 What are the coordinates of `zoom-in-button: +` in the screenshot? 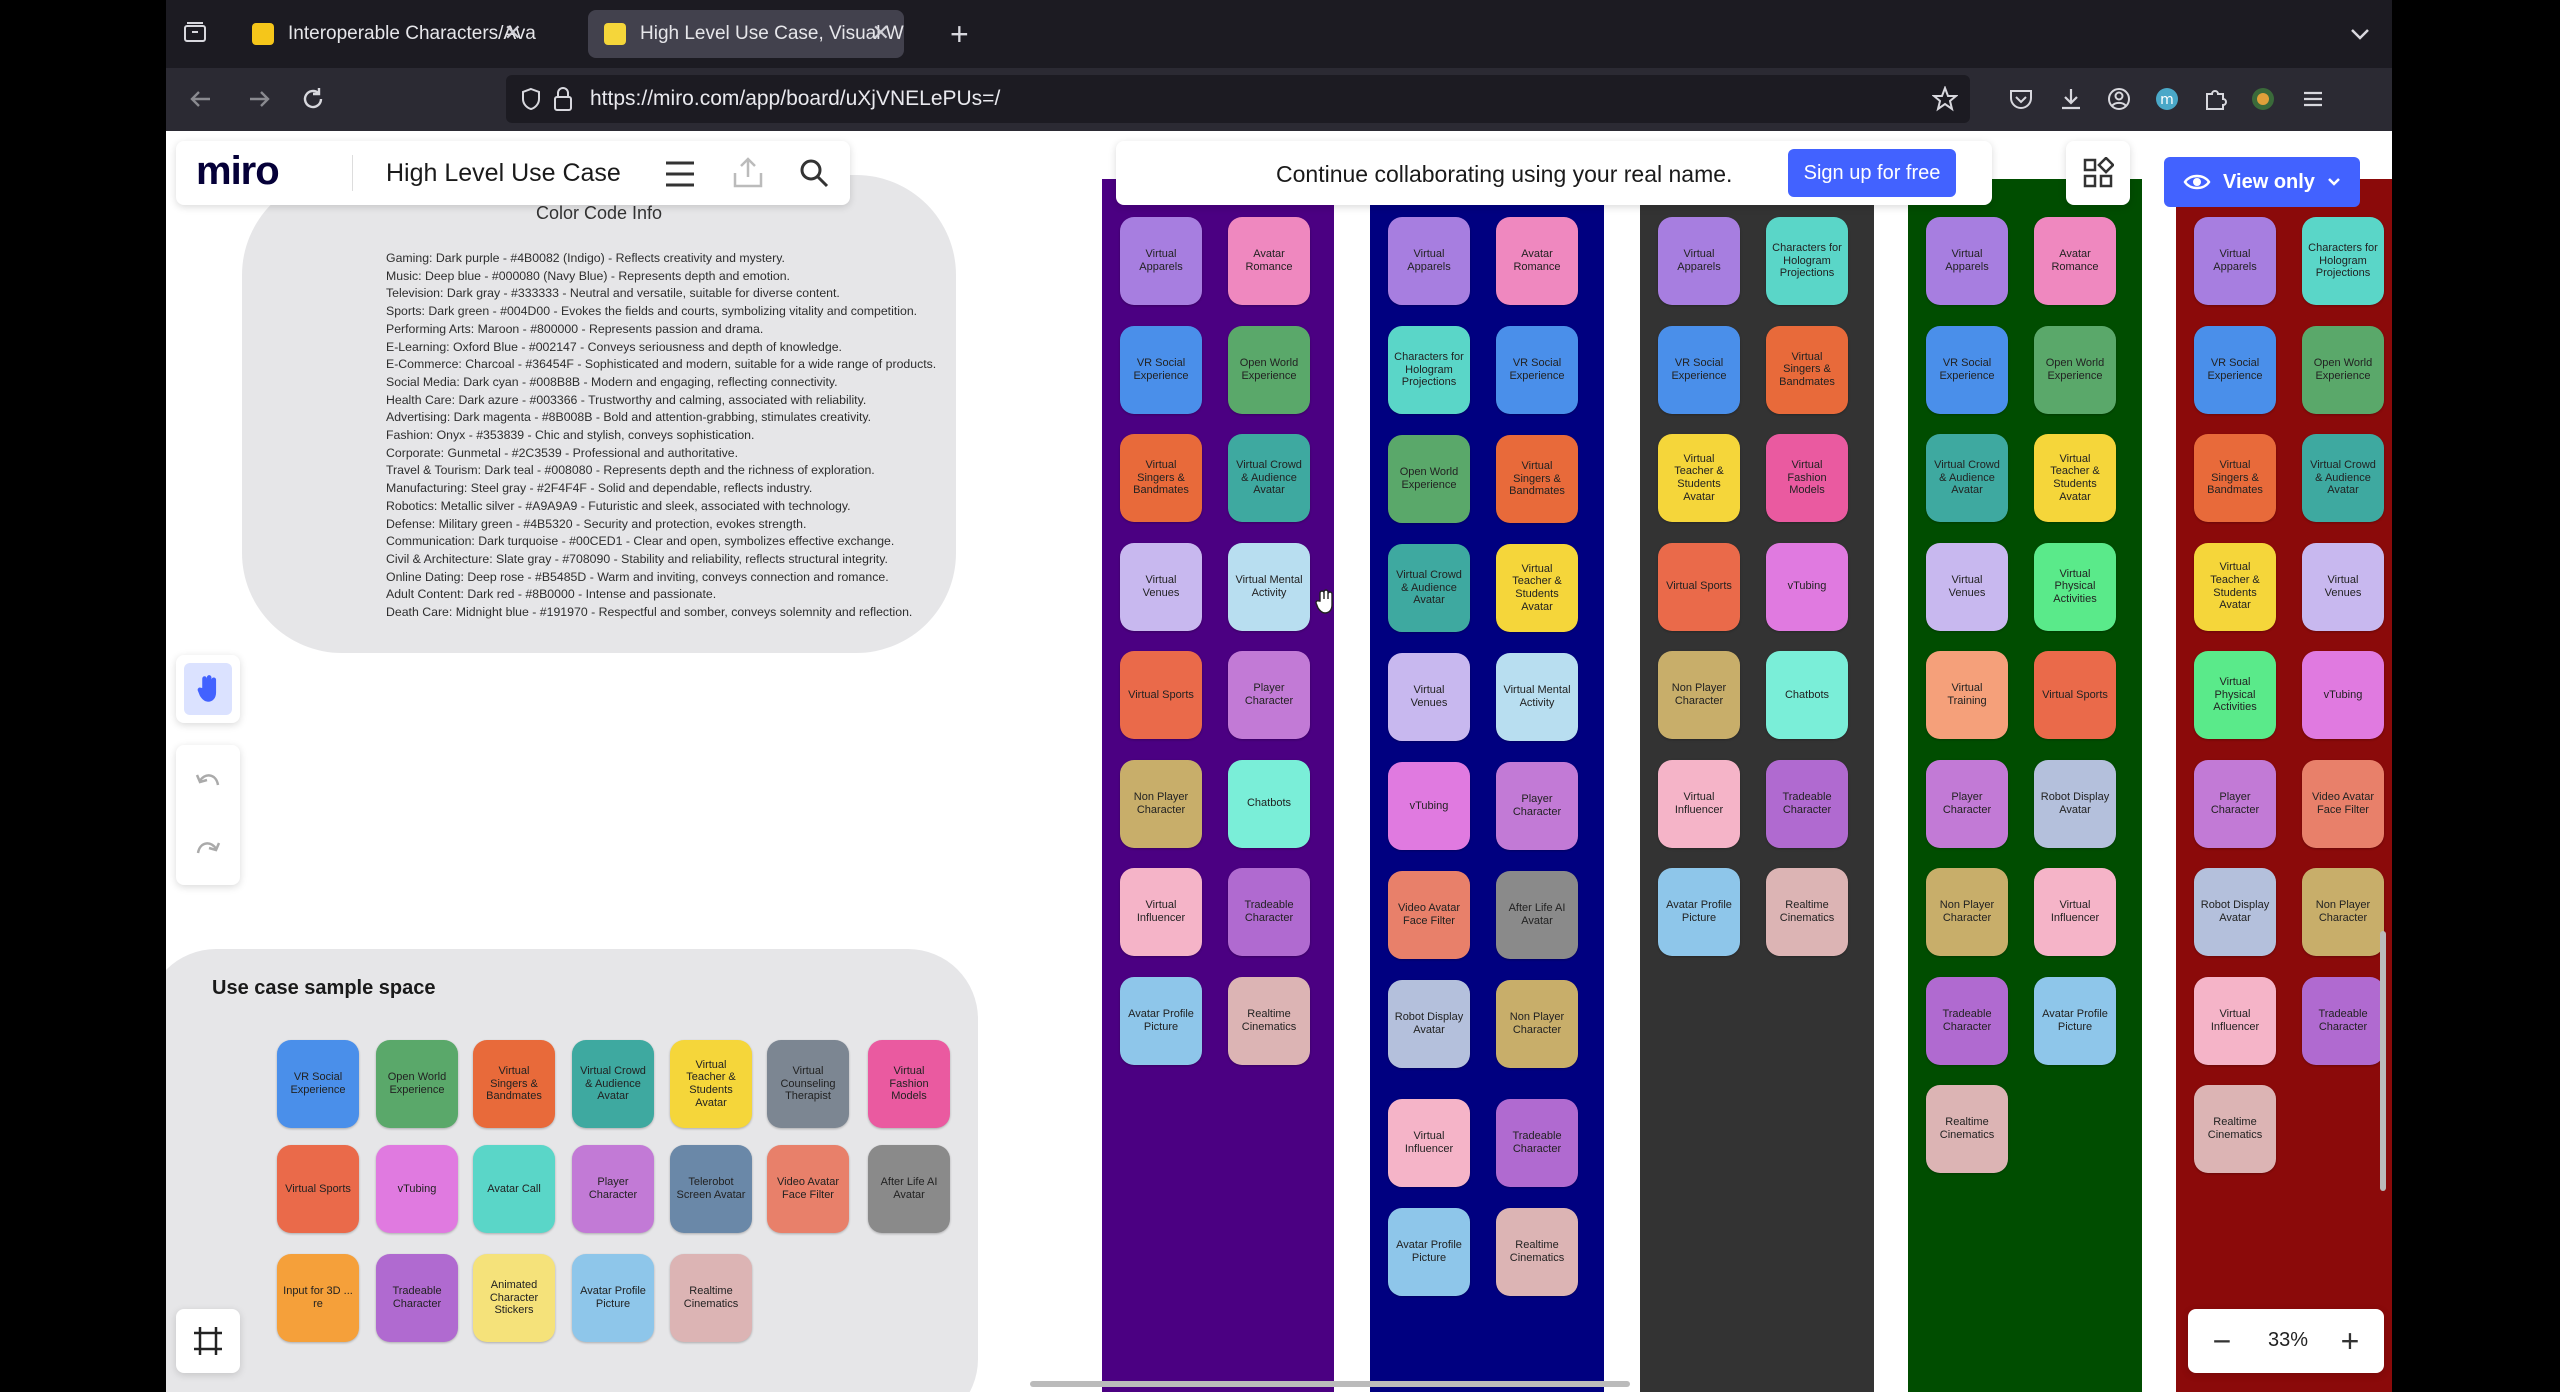 It's located at (2350, 1341).